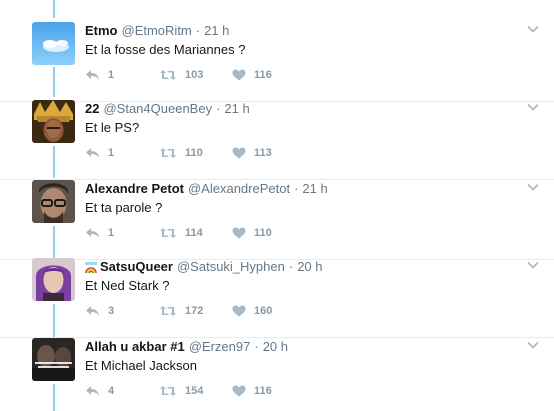 The width and height of the screenshot is (554, 411). Describe the element at coordinates (122, 311) in the screenshot. I see `reply-button: 3` at that location.